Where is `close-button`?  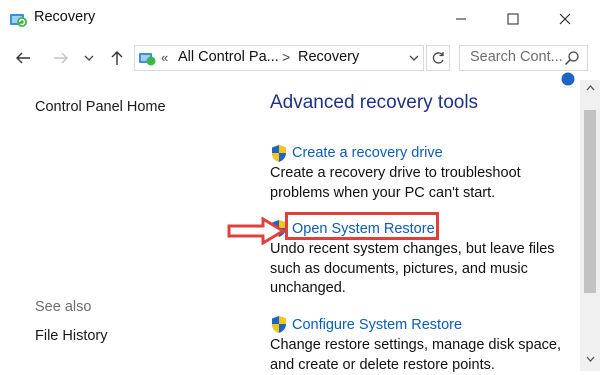
close-button is located at coordinates (565, 19).